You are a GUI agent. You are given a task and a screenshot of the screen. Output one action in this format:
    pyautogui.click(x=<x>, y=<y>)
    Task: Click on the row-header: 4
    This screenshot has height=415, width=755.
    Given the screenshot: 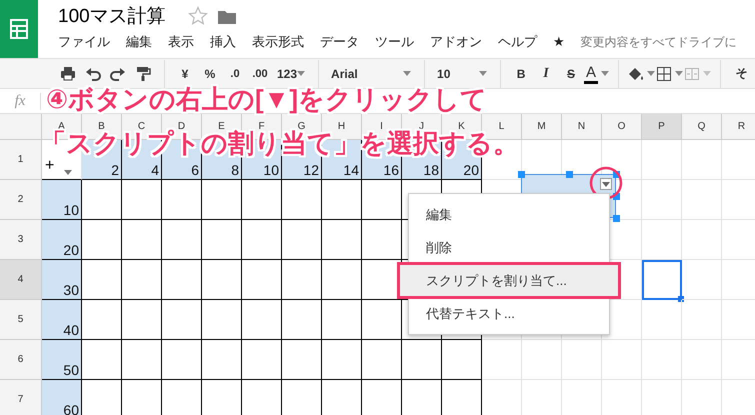 What is the action you would take?
    pyautogui.click(x=21, y=280)
    